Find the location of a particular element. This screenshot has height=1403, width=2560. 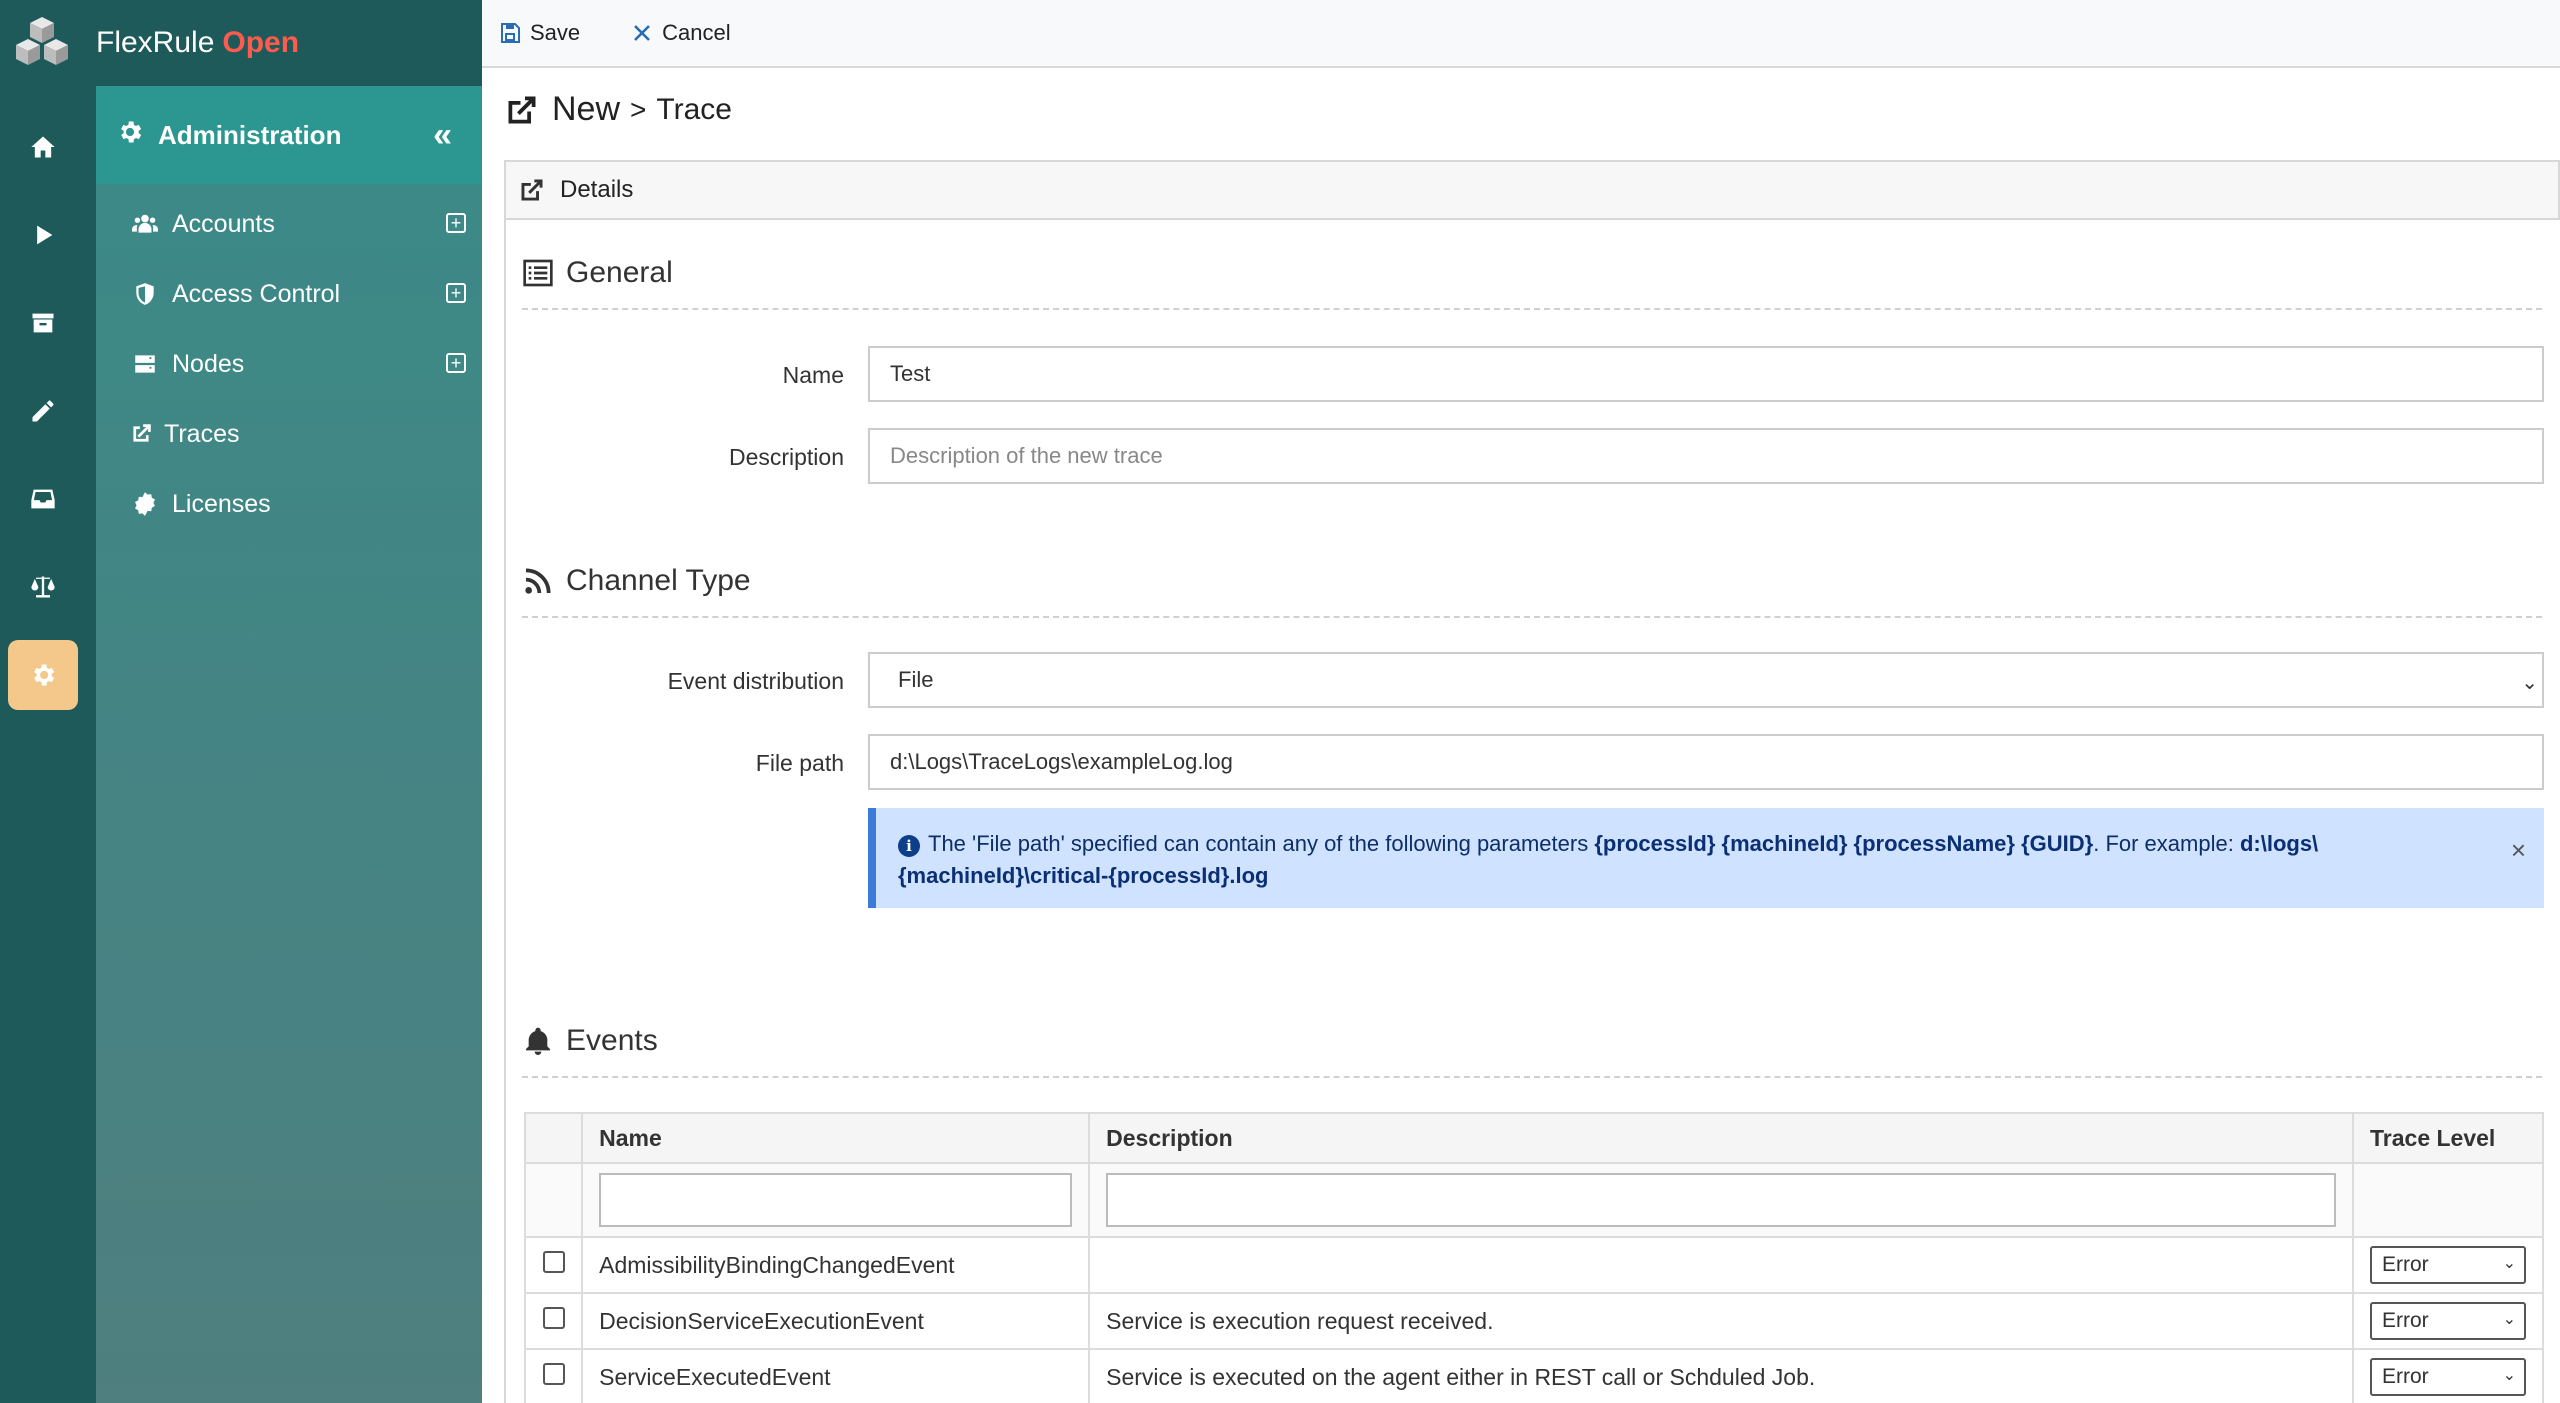

description-label: Description is located at coordinates (786, 457).